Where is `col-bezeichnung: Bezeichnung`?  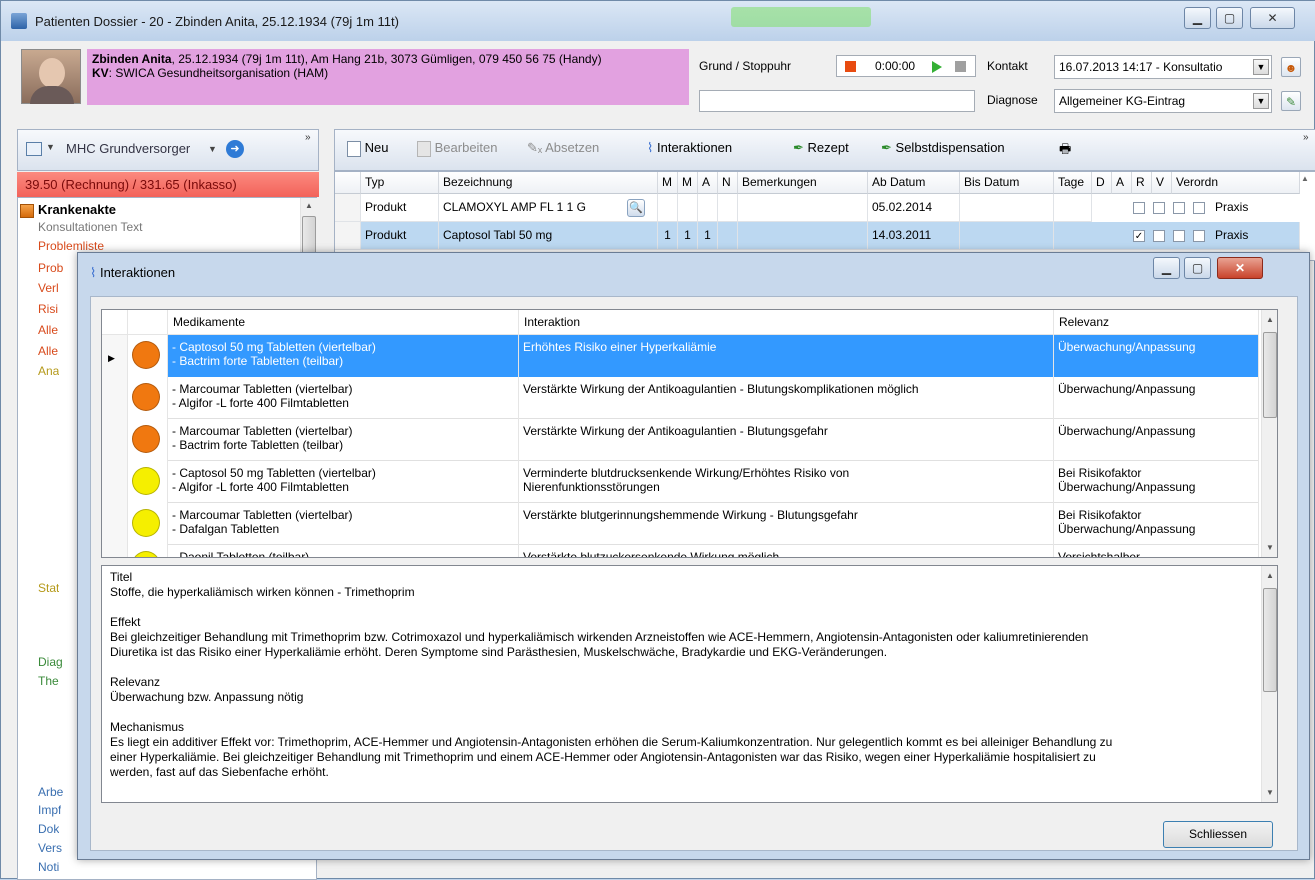 col-bezeichnung: Bezeichnung is located at coordinates (548, 183).